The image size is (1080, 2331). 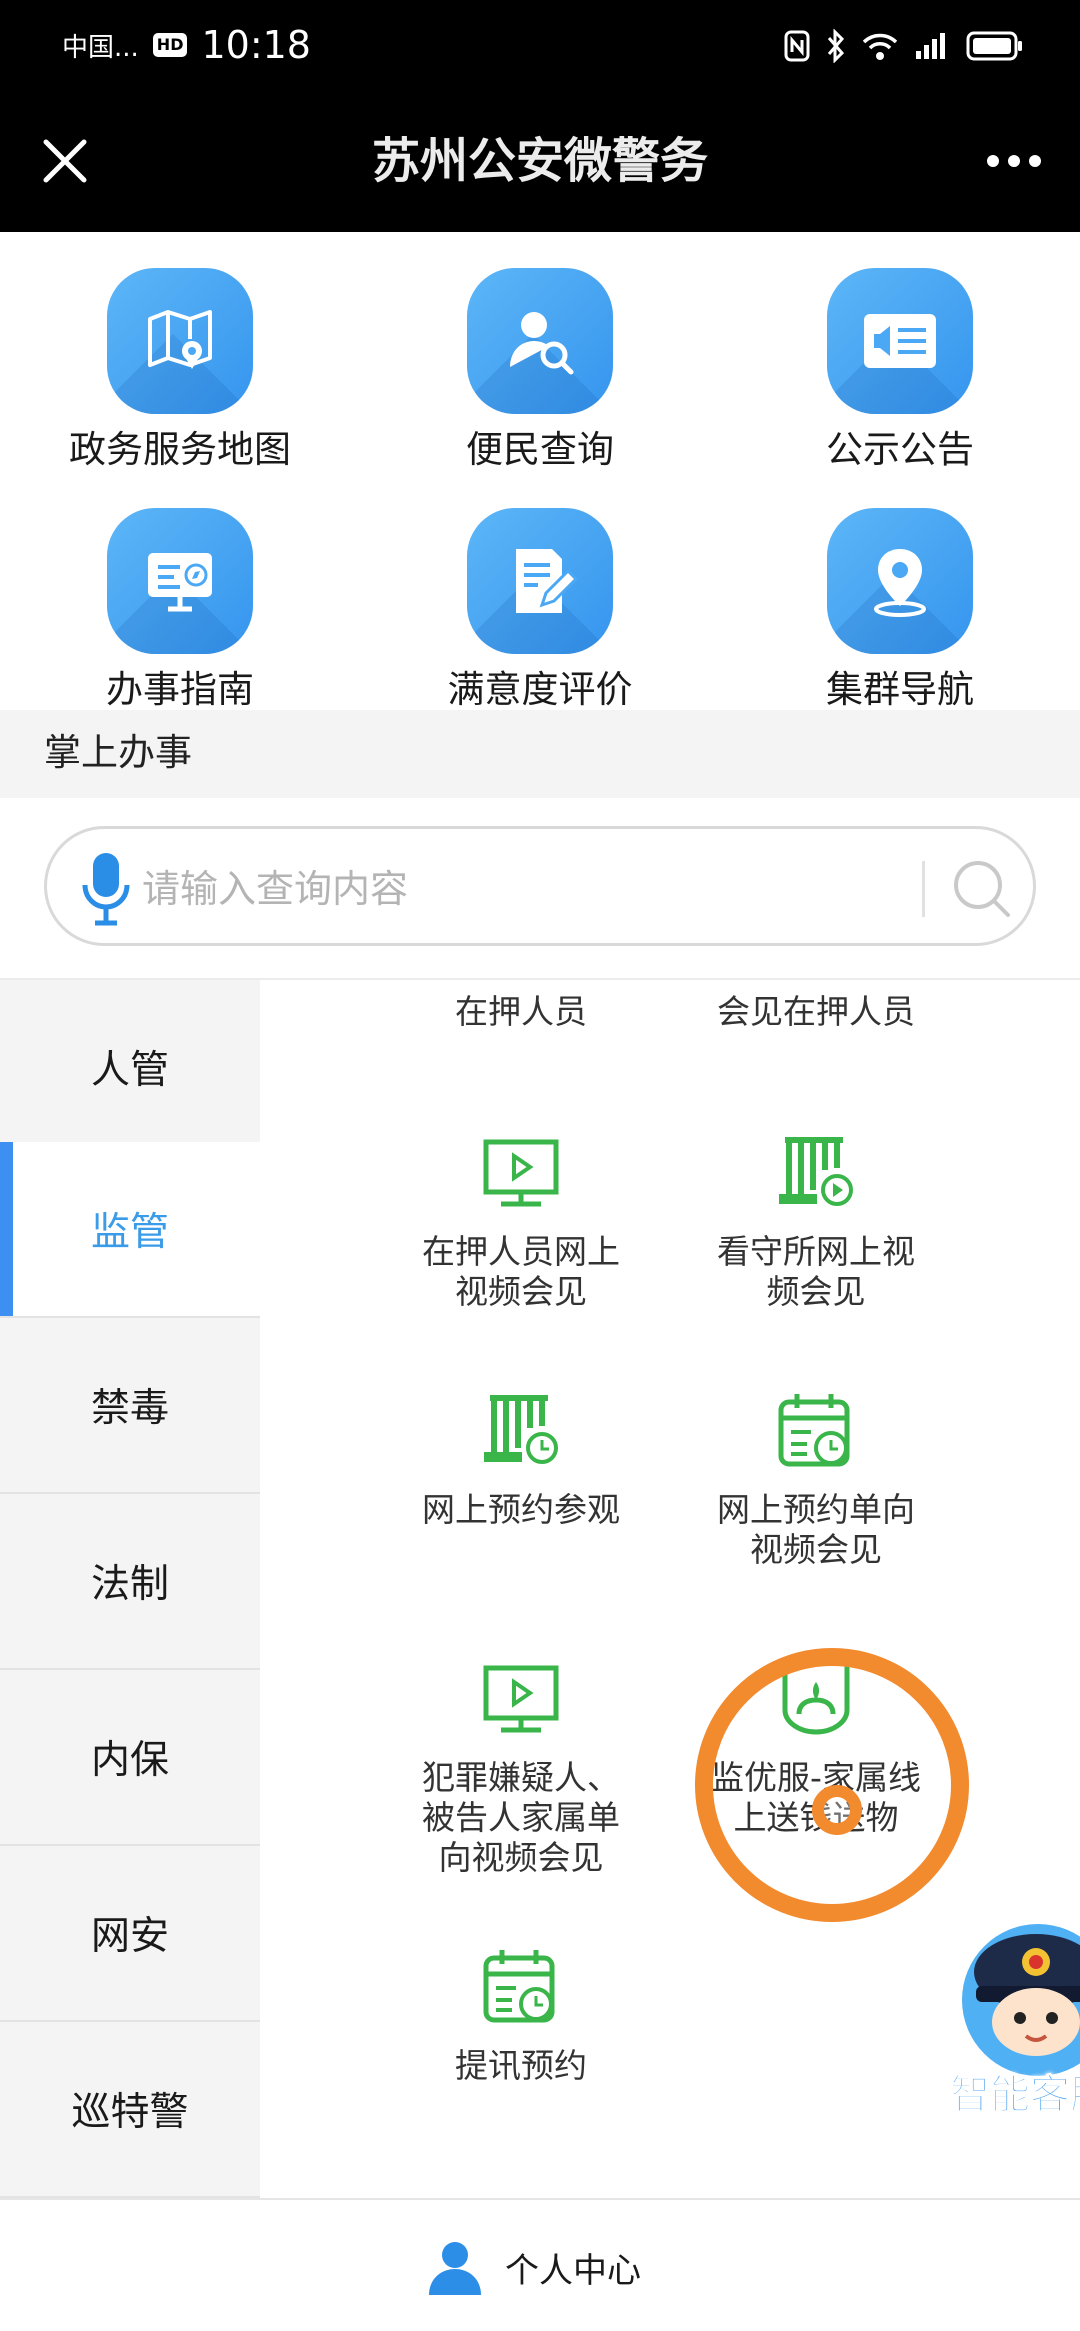 What do you see at coordinates (880, 46) in the screenshot?
I see `wifi-icon` at bounding box center [880, 46].